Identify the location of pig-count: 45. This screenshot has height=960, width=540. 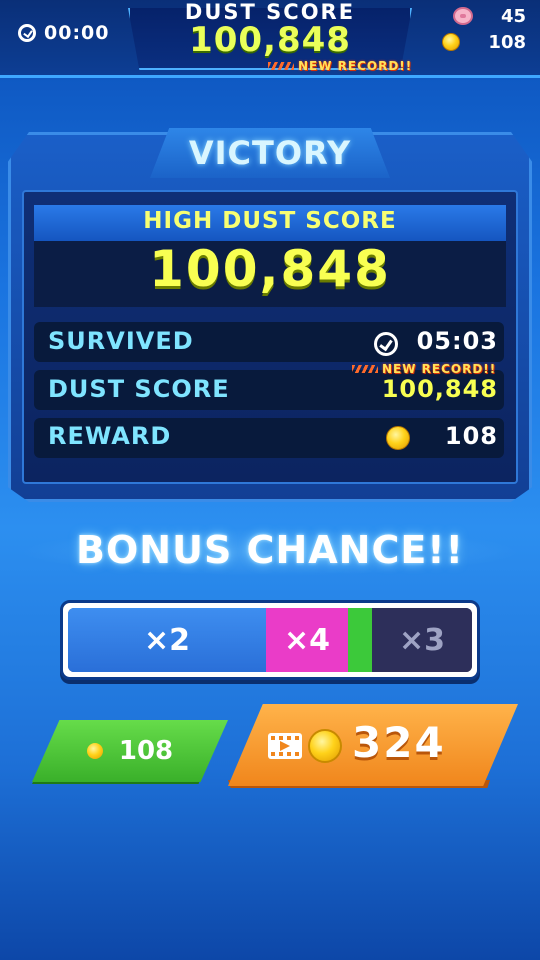
(513, 16).